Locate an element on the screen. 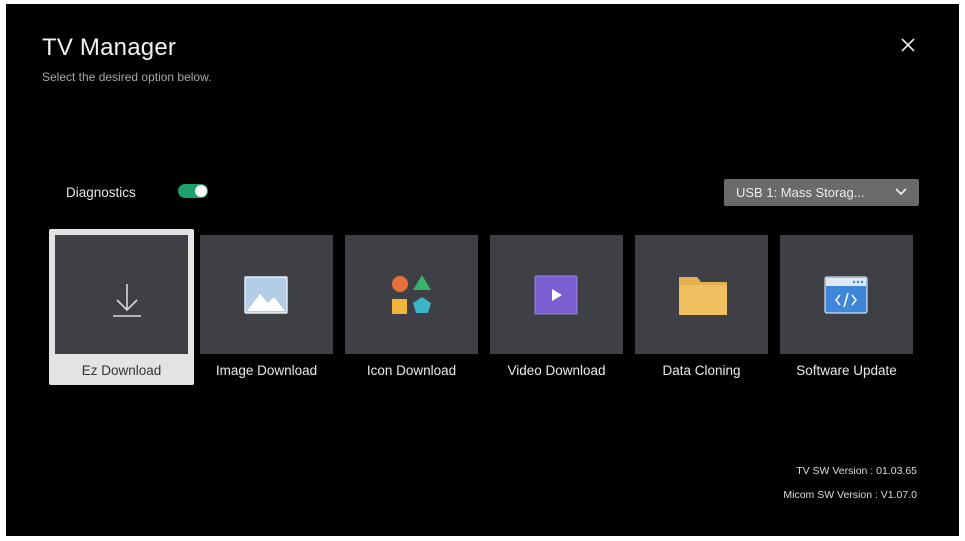 The image size is (965, 541). tile-label: Video Download is located at coordinates (556, 370).